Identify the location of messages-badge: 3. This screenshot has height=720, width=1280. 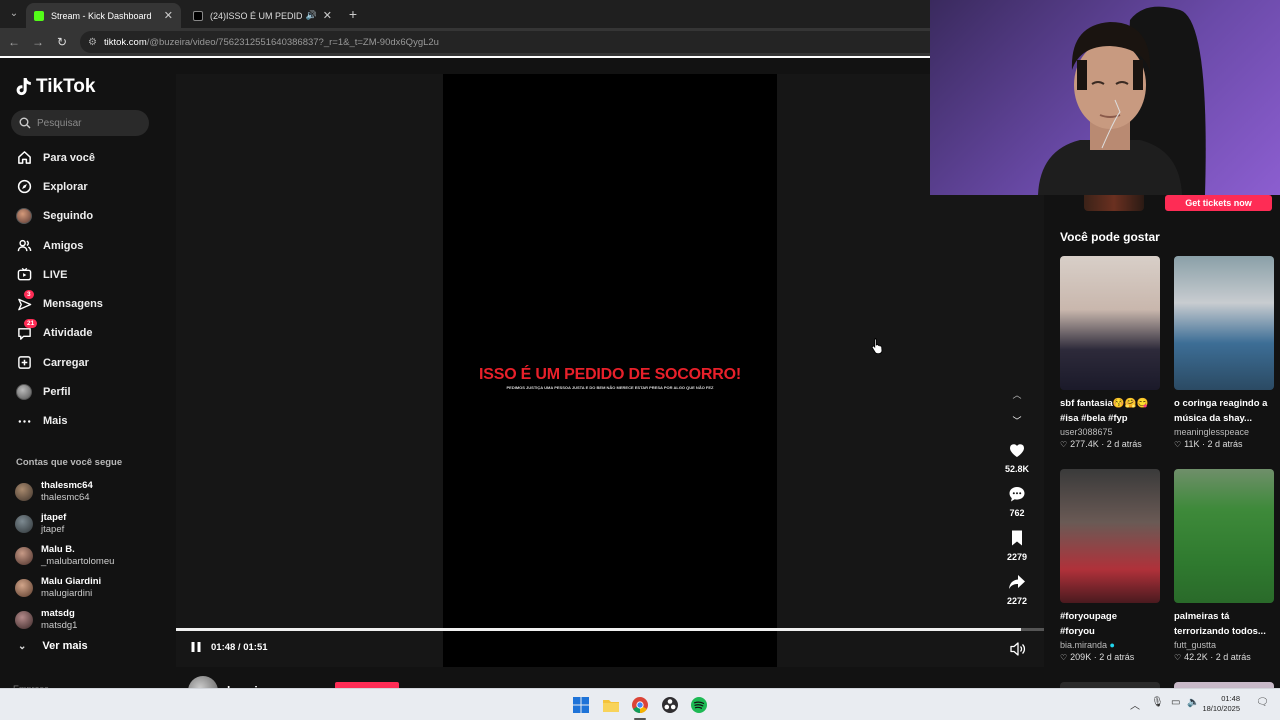
(29, 295).